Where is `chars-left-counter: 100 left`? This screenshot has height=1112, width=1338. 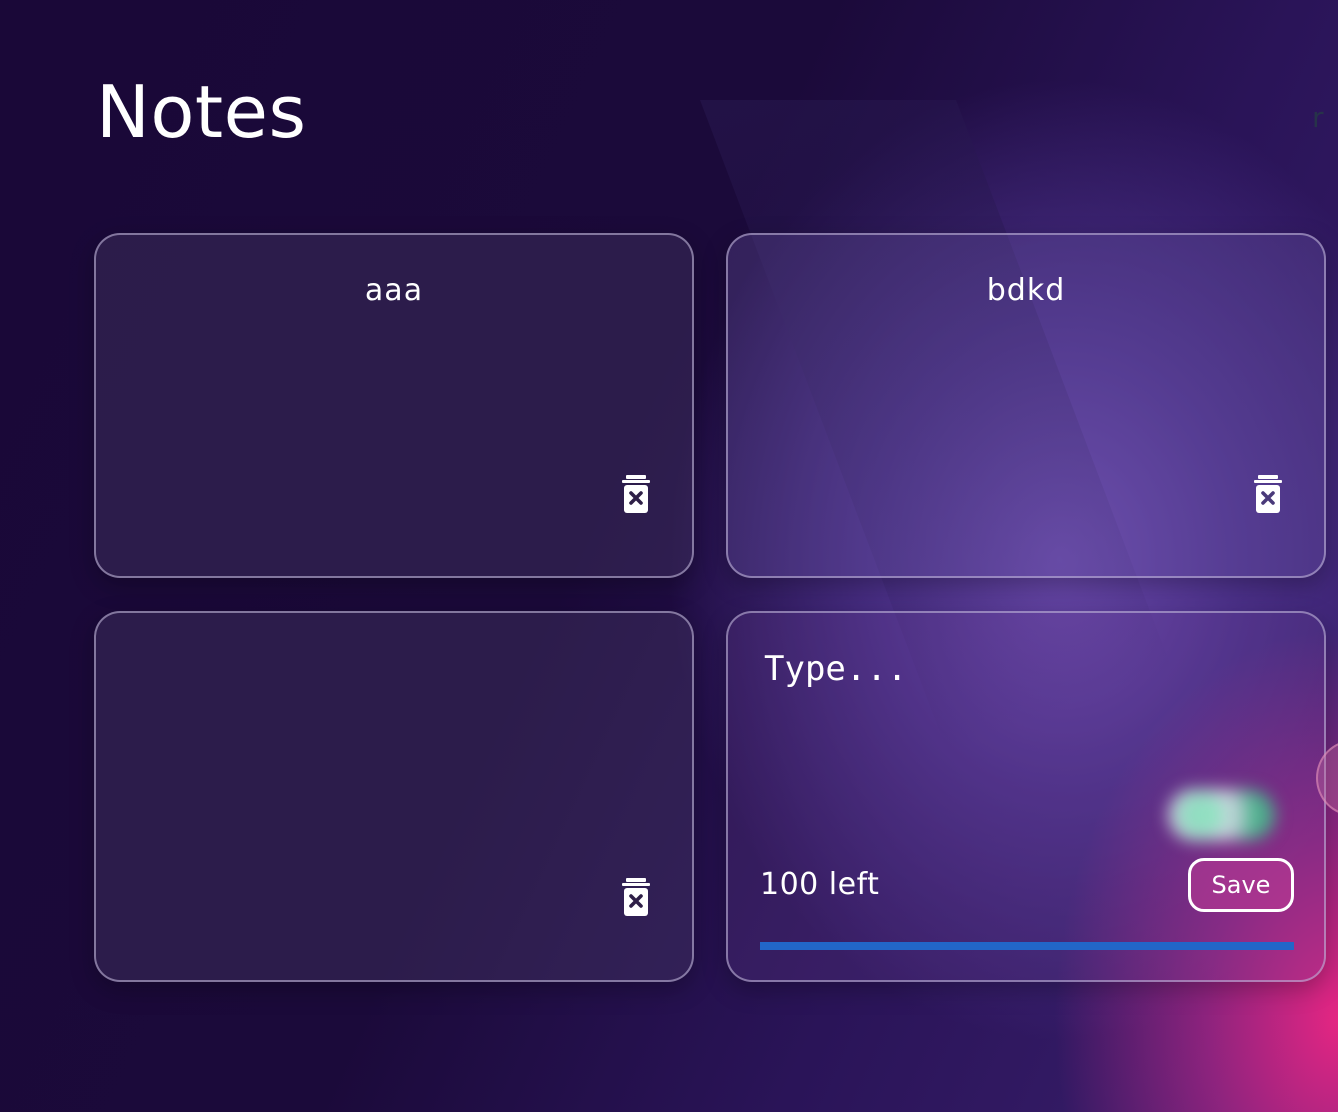 chars-left-counter: 100 left is located at coordinates (820, 884).